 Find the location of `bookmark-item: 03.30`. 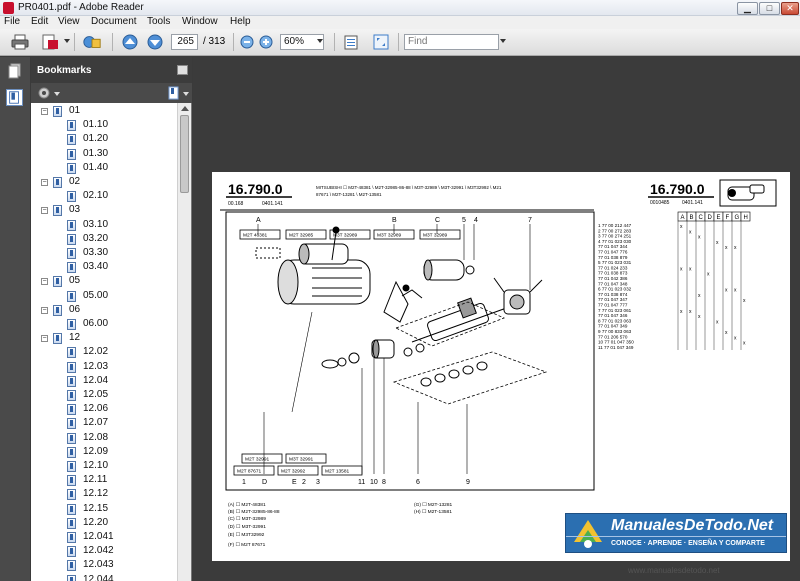

bookmark-item: 03.30 is located at coordinates (104, 254).